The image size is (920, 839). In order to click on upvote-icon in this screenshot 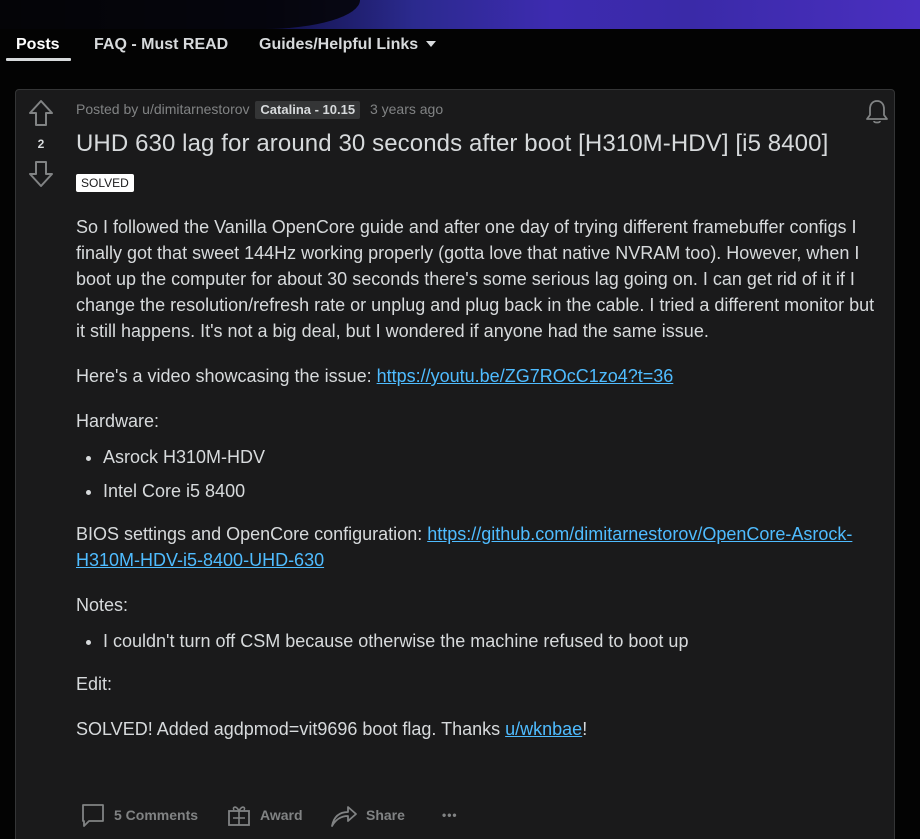, I will do `click(41, 113)`.